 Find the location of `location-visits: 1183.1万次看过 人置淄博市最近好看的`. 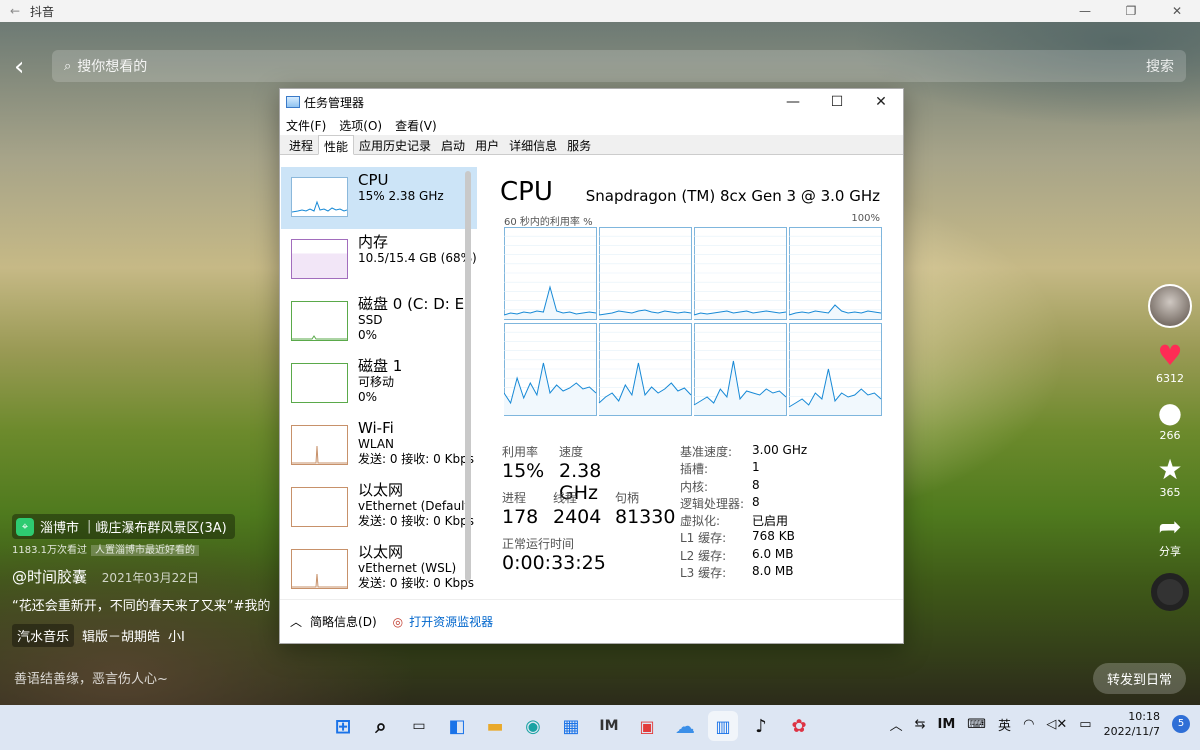

location-visits: 1183.1万次看过 人置淄博市最近好看的 is located at coordinates (141, 548).